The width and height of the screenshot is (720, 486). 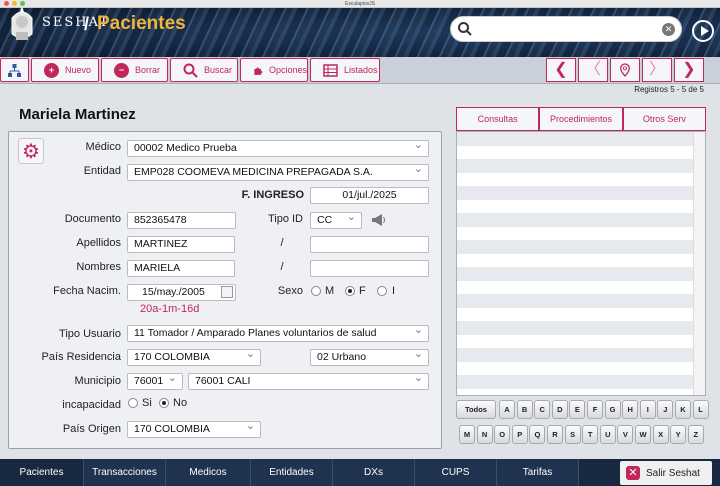 I want to click on incapacidad-no-radio, so click(x=164, y=403).